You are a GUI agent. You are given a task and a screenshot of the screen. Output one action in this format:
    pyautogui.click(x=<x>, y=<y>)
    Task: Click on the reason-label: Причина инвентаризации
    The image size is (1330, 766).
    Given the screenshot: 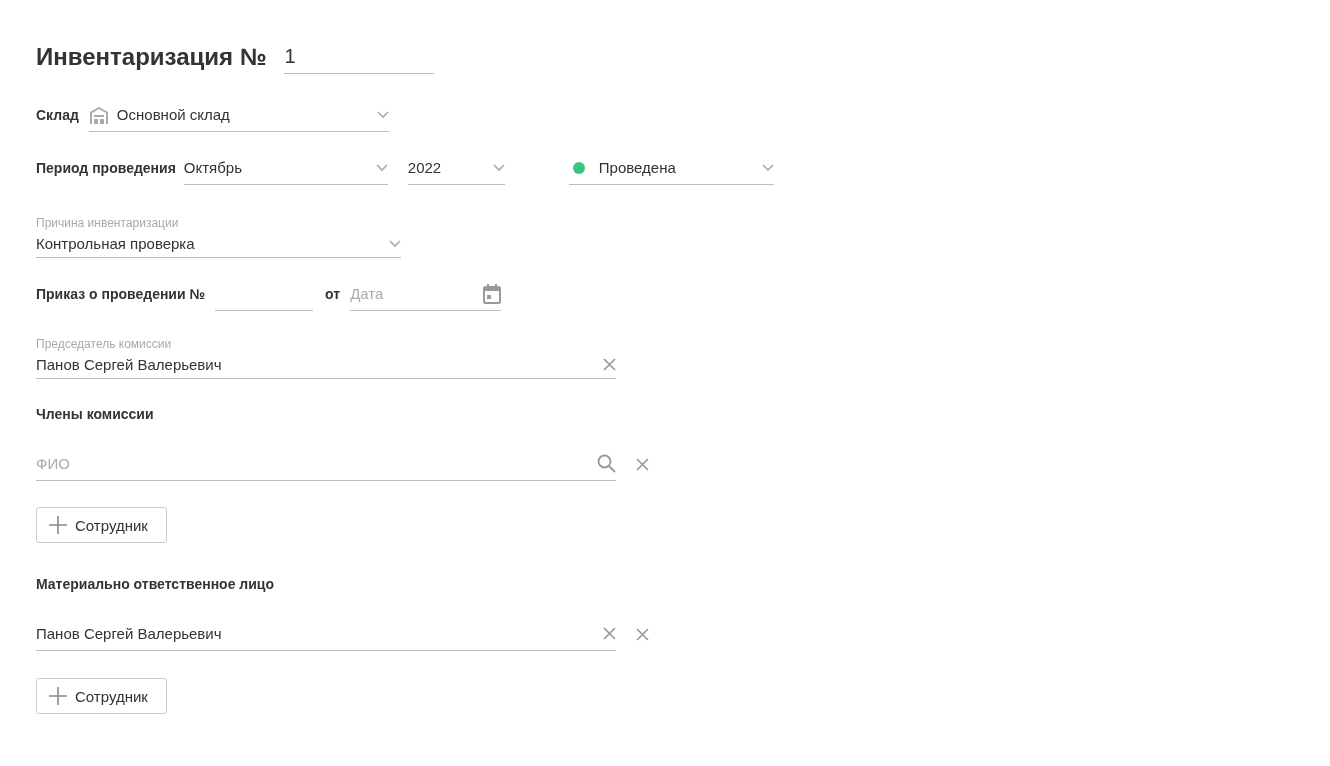 What is the action you would take?
    pyautogui.click(x=108, y=223)
    